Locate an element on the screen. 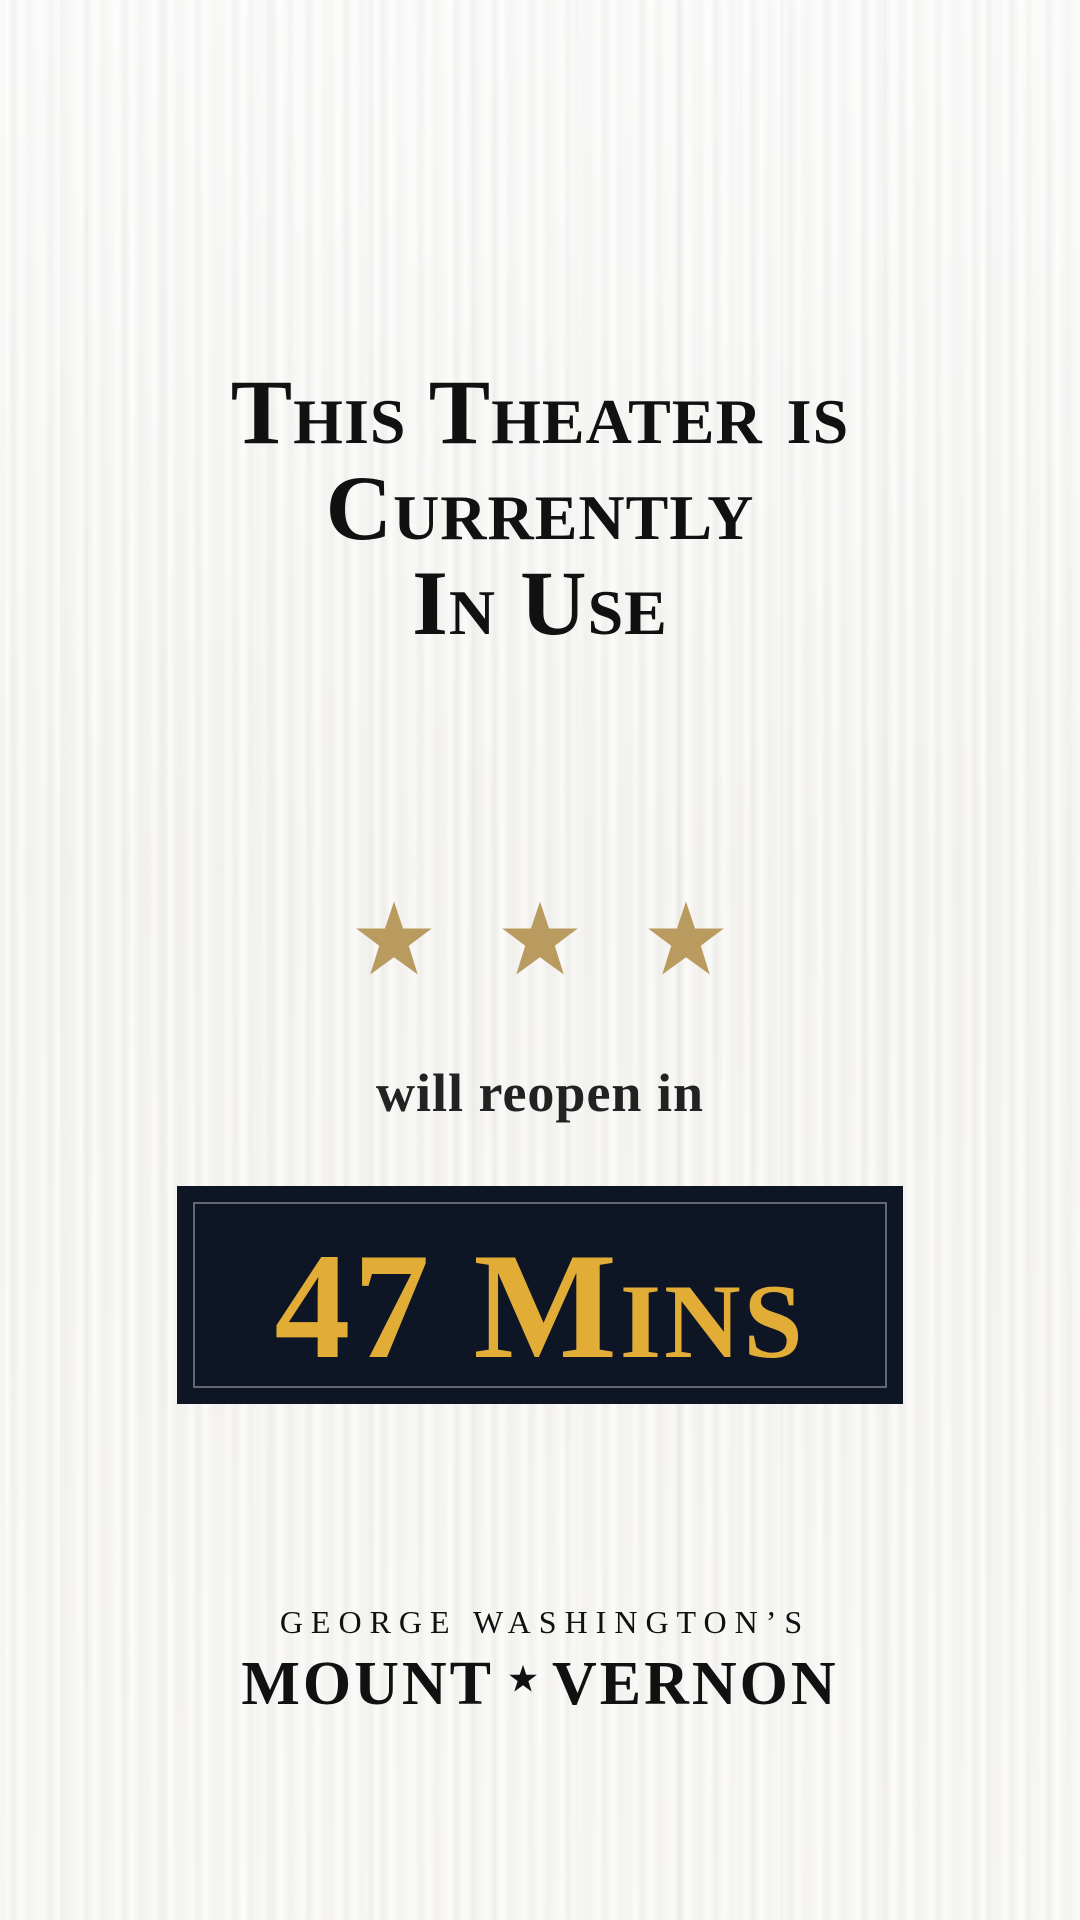 This screenshot has height=1920, width=1080. headline-line-1: This Theater is is located at coordinates (540, 412).